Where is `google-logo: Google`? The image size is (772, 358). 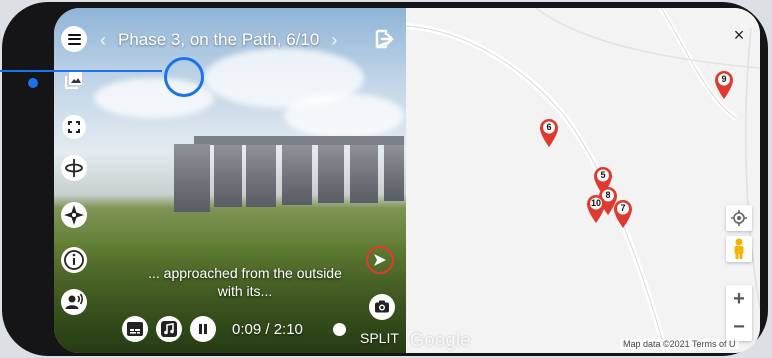
google-logo: Google is located at coordinates (441, 340).